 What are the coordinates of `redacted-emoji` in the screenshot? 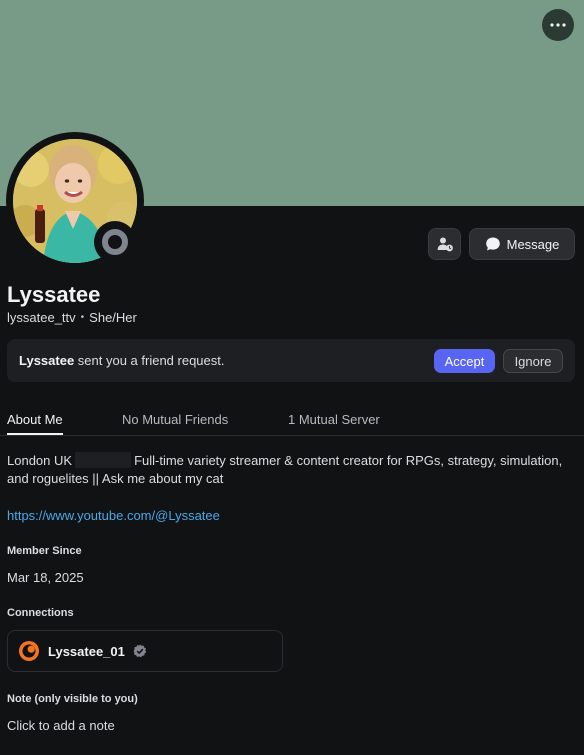 It's located at (103, 460).